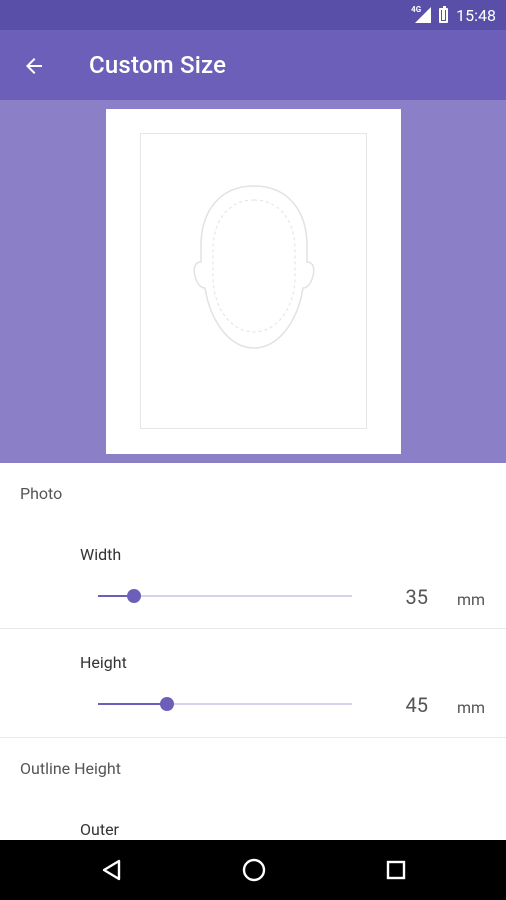  Describe the element at coordinates (476, 15) in the screenshot. I see `status-time: 15:48` at that location.